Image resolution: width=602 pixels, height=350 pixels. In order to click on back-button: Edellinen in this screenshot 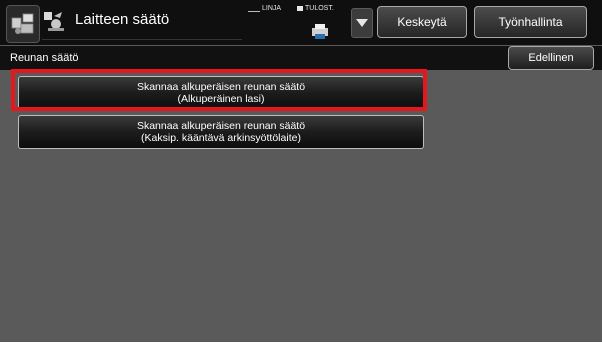, I will do `click(551, 58)`.